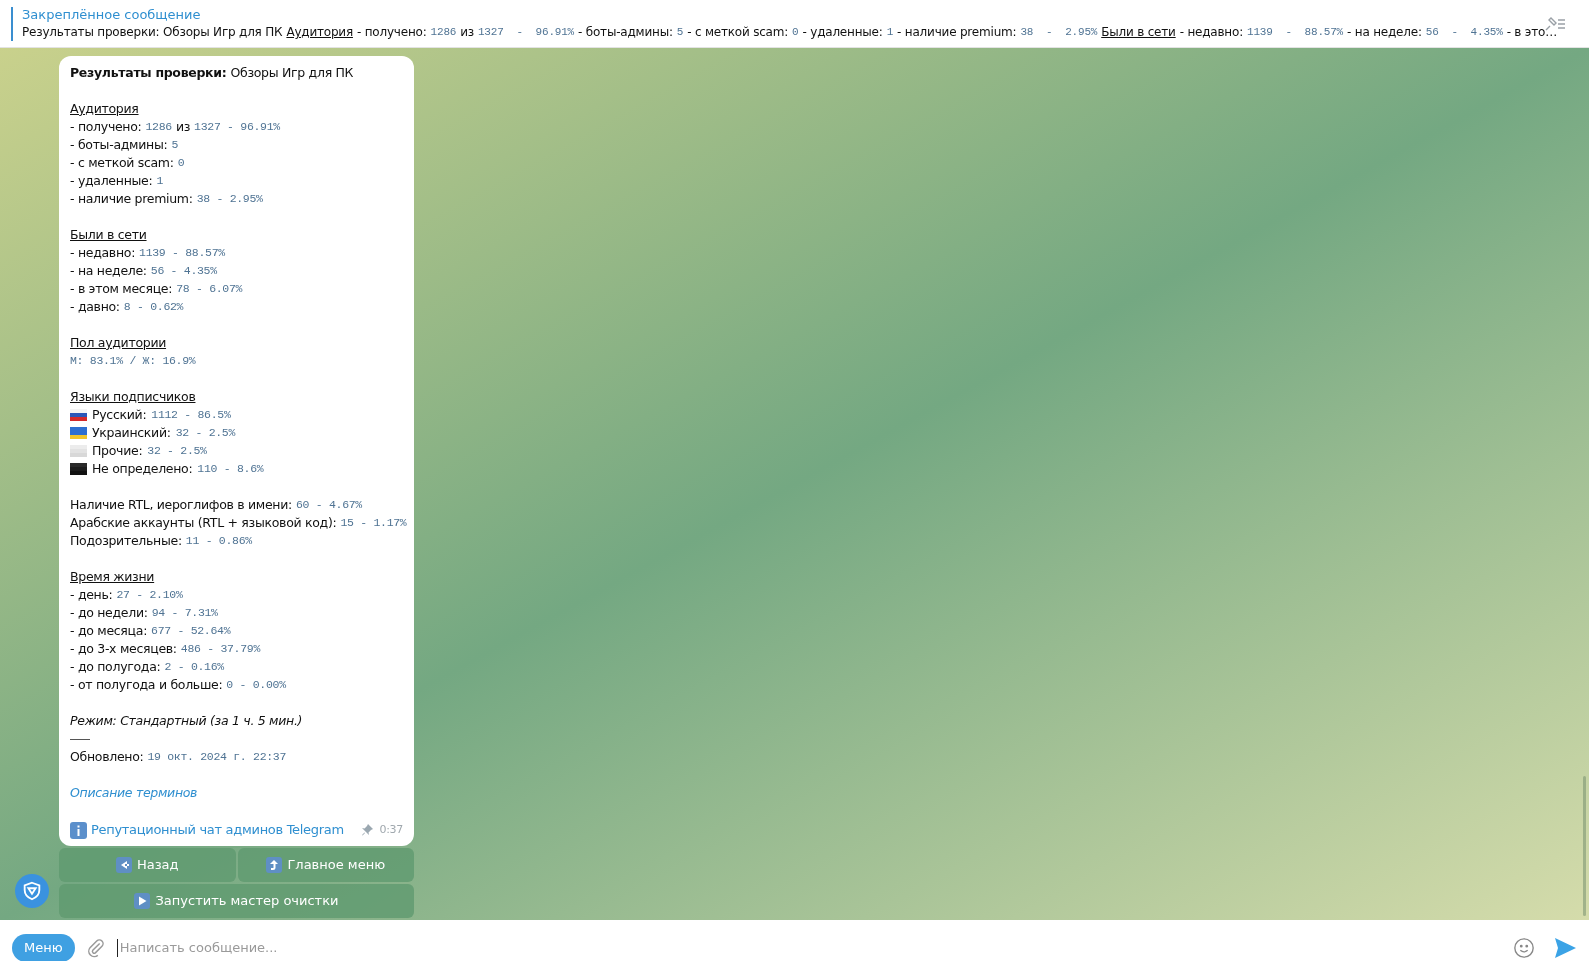 Image resolution: width=1589 pixels, height=961 pixels. What do you see at coordinates (292, 72) in the screenshot?
I see `label-text: Обзоры Игр для ПК` at bounding box center [292, 72].